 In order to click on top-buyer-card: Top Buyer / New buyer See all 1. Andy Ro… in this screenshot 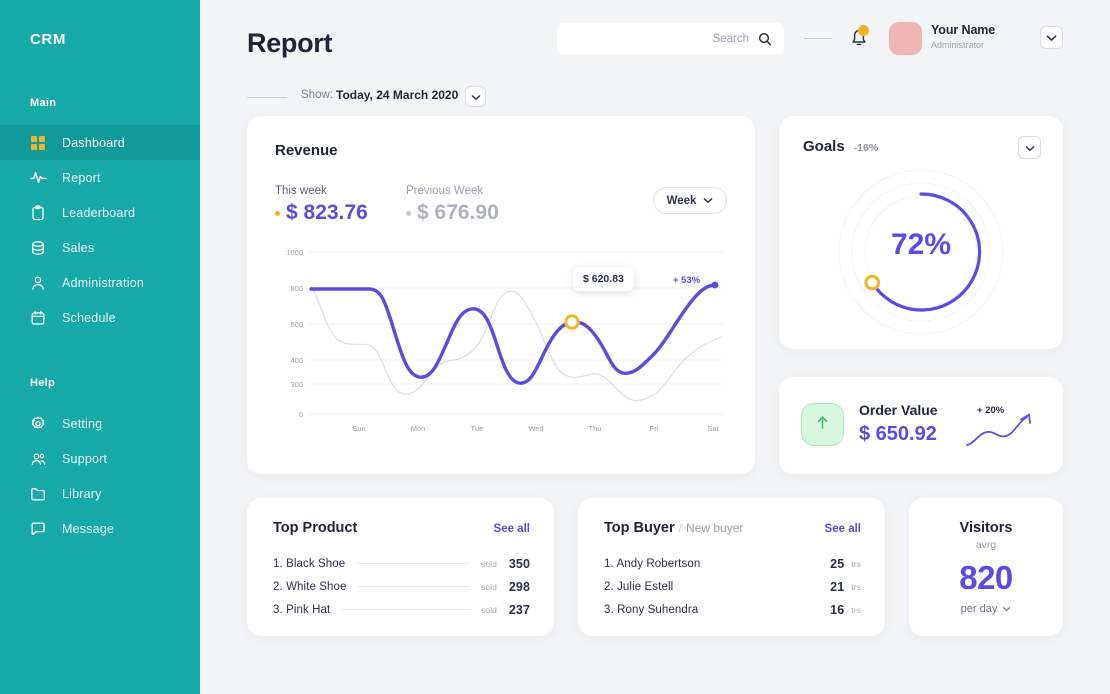, I will do `click(731, 567)`.